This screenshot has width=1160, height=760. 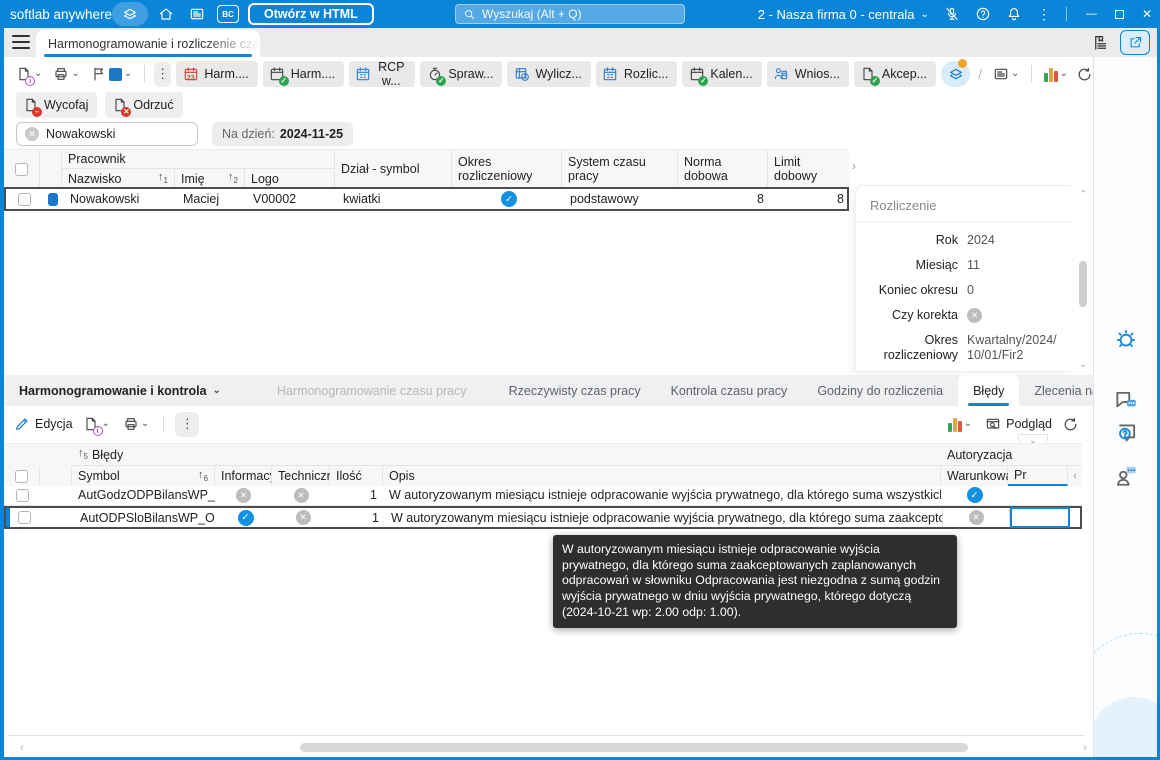 What do you see at coordinates (956, 73) in the screenshot?
I see `views-button` at bounding box center [956, 73].